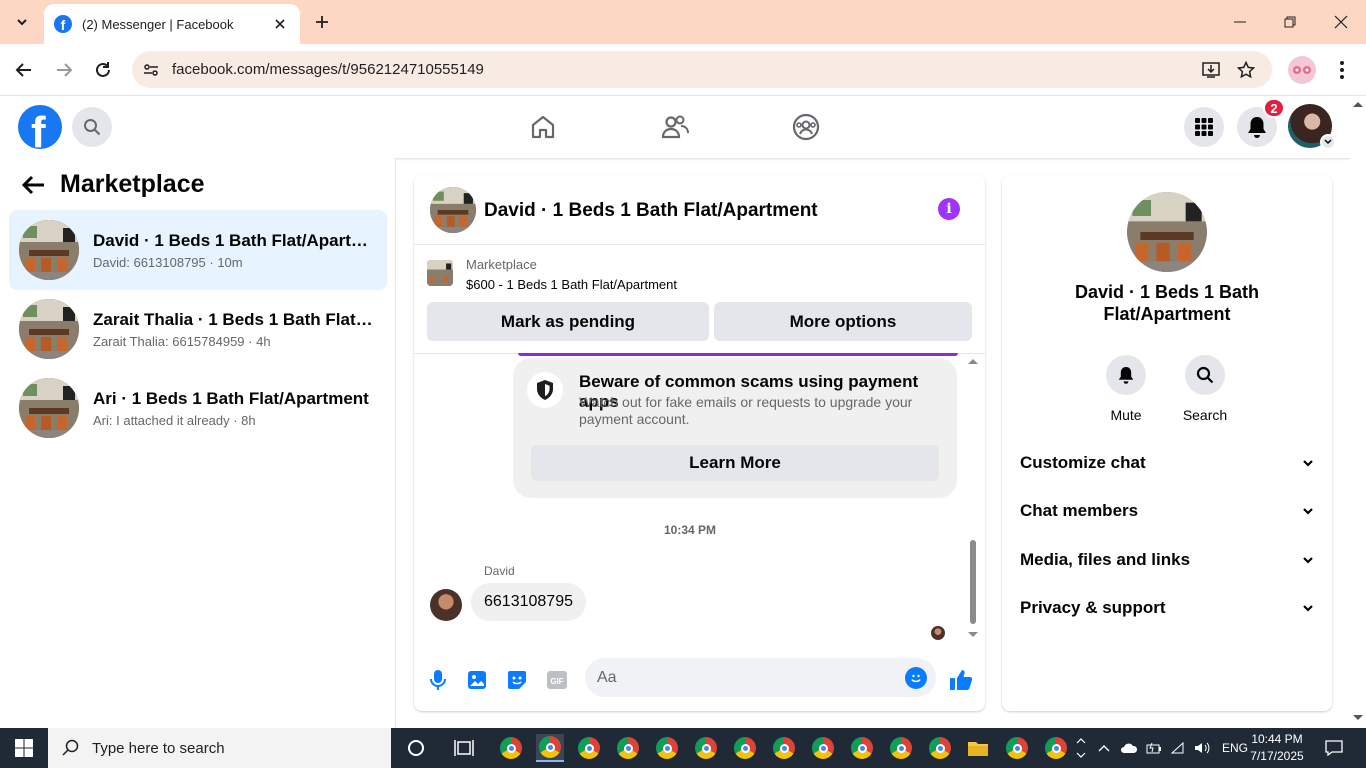 The image size is (1366, 768). I want to click on search-action: Search, so click(1205, 389).